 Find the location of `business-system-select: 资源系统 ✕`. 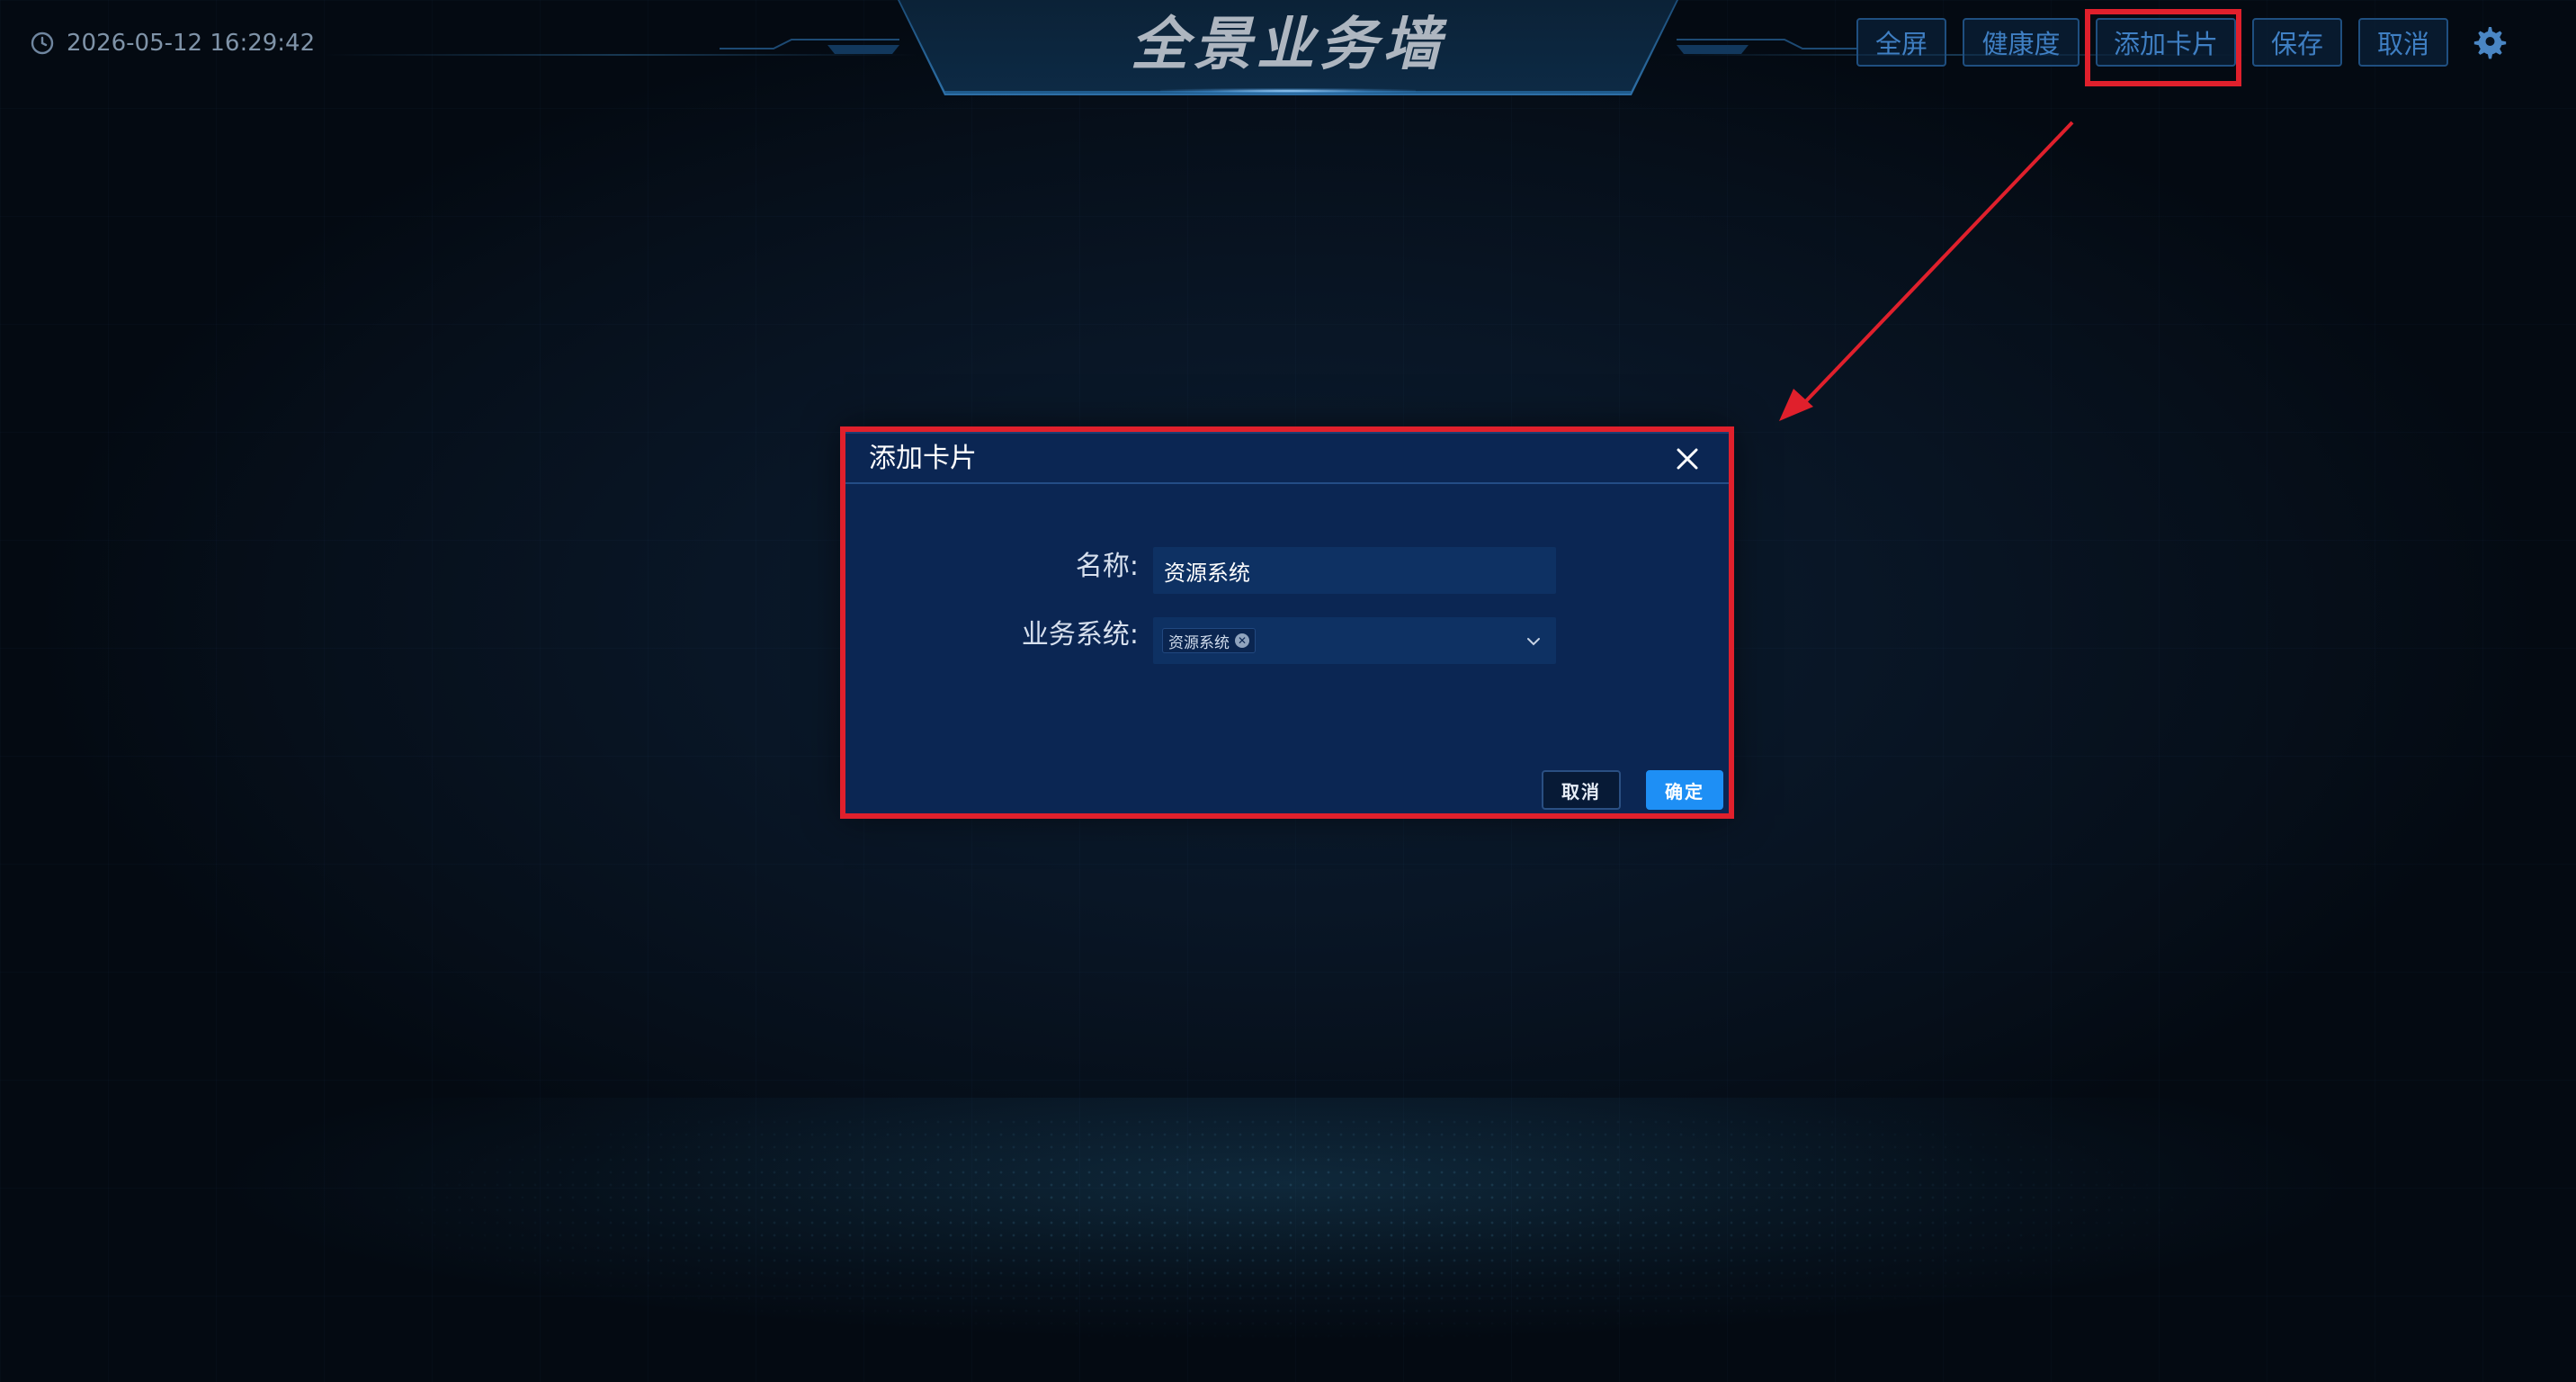

business-system-select: 资源系统 ✕ is located at coordinates (1354, 641).